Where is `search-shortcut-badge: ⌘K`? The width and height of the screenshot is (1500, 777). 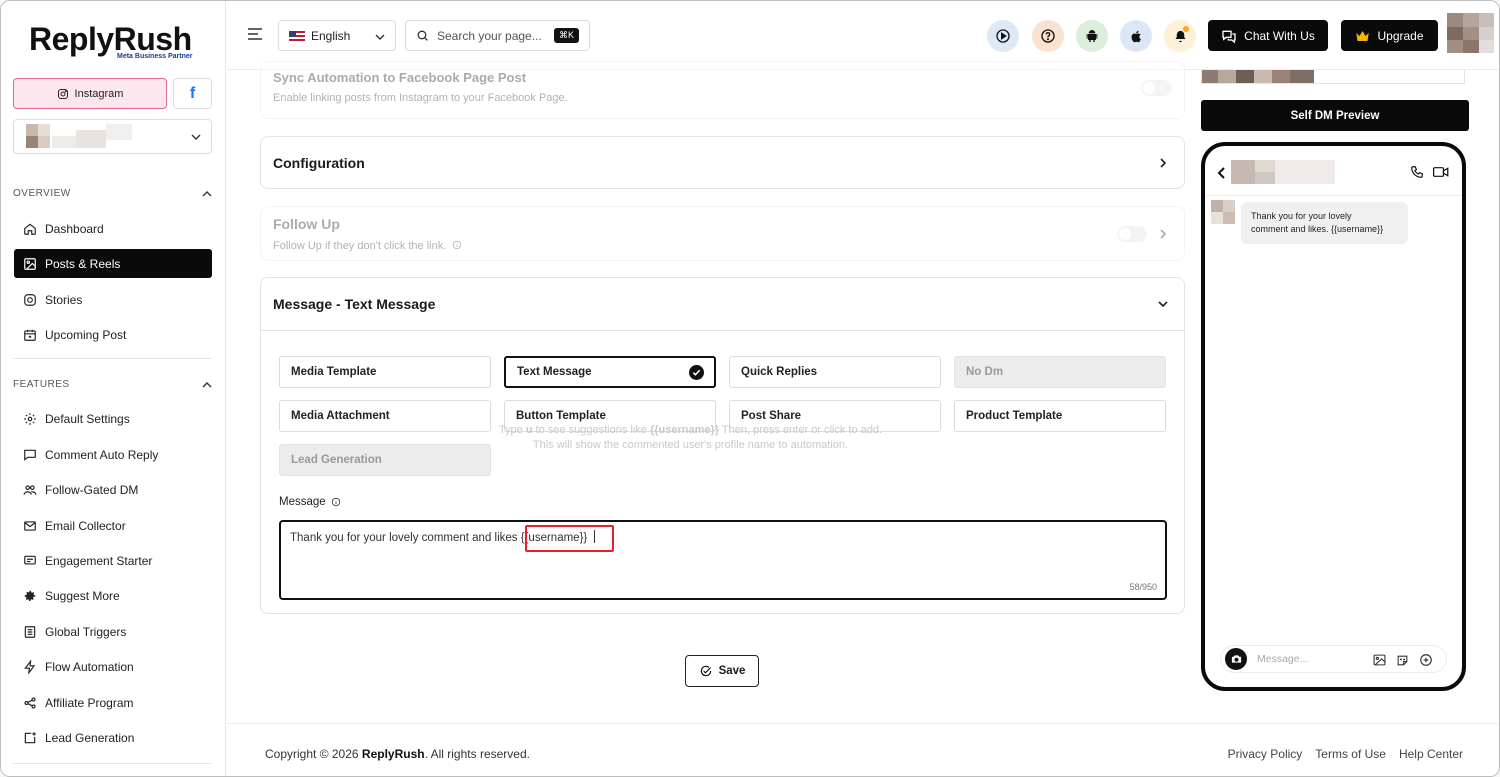
search-shortcut-badge: ⌘K is located at coordinates (566, 35).